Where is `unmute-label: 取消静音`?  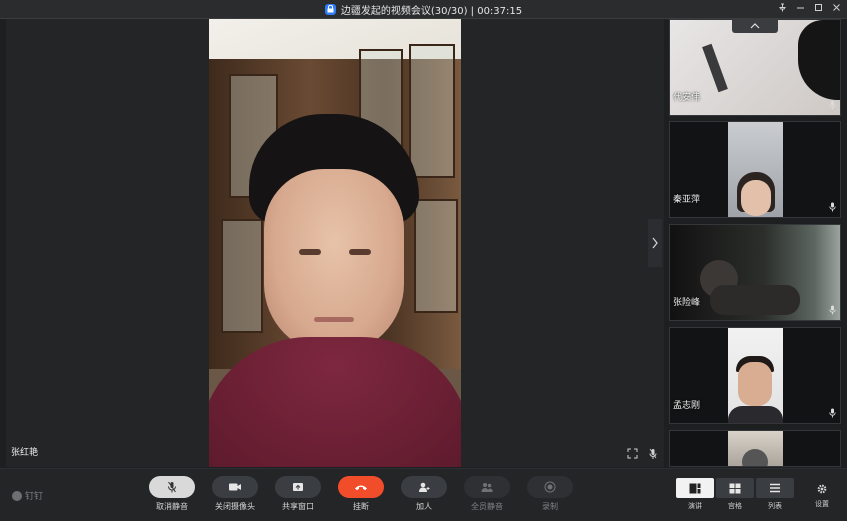 unmute-label: 取消静音 is located at coordinates (172, 506).